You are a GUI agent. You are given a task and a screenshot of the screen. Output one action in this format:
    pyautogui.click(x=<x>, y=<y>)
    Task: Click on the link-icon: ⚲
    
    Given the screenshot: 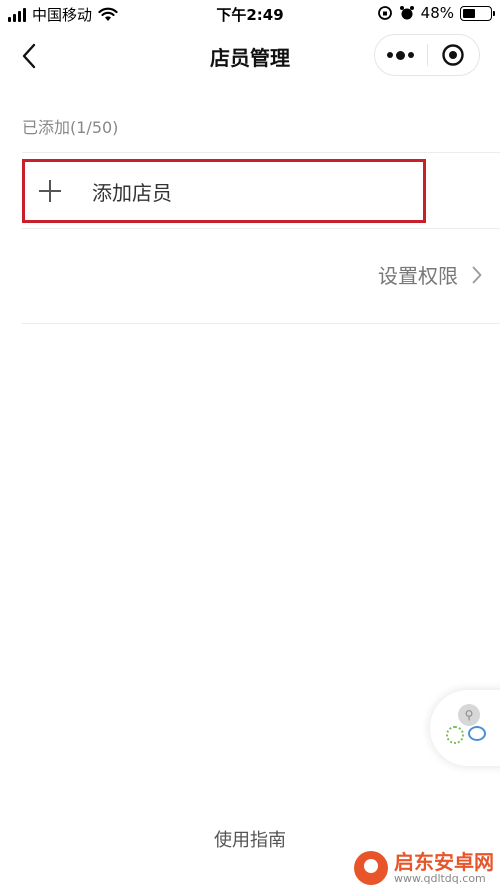 What is the action you would take?
    pyautogui.click(x=469, y=715)
    